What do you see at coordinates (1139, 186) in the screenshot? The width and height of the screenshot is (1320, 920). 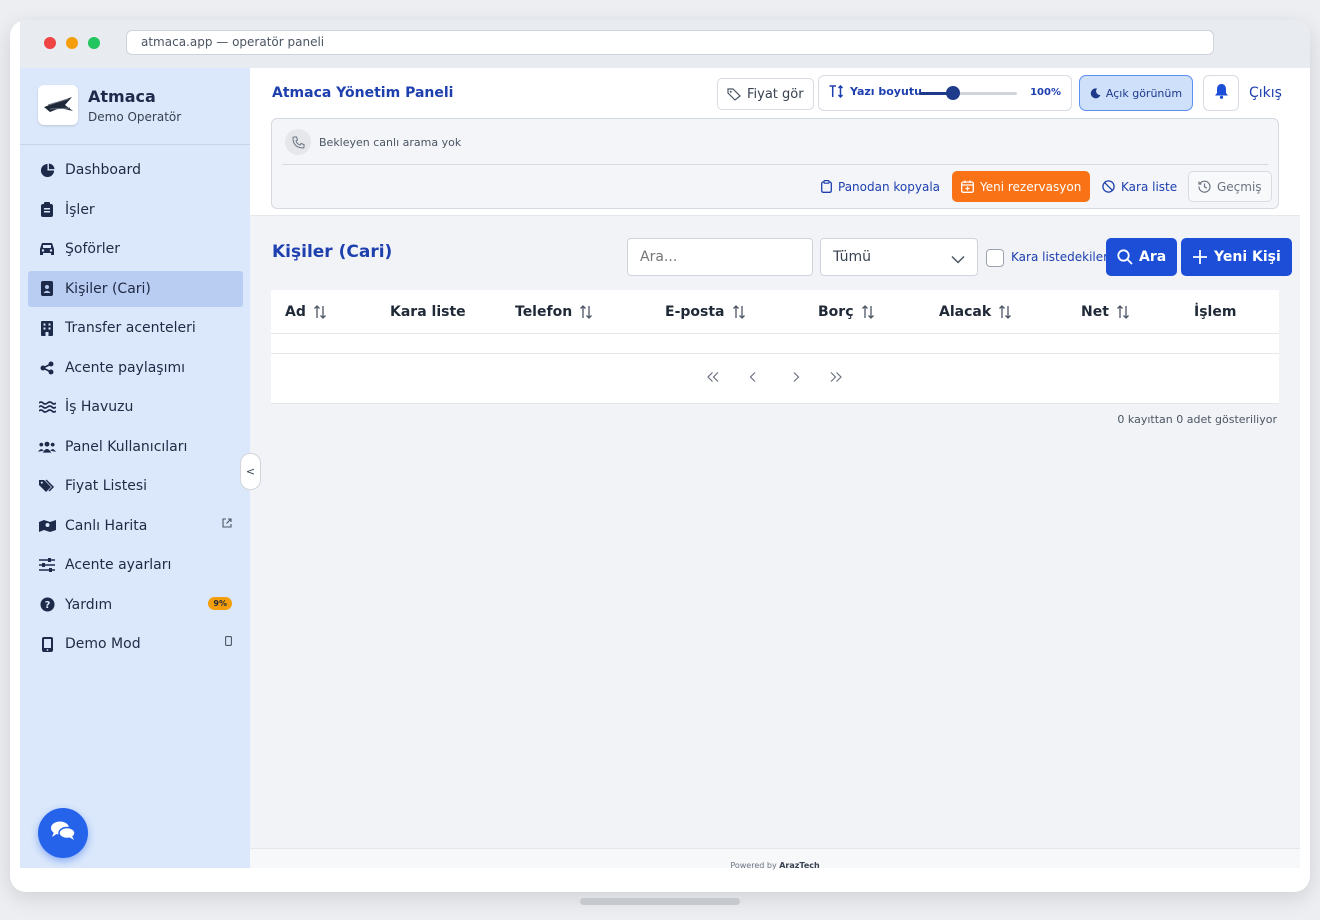 I see `blacklist-button: Kara liste` at bounding box center [1139, 186].